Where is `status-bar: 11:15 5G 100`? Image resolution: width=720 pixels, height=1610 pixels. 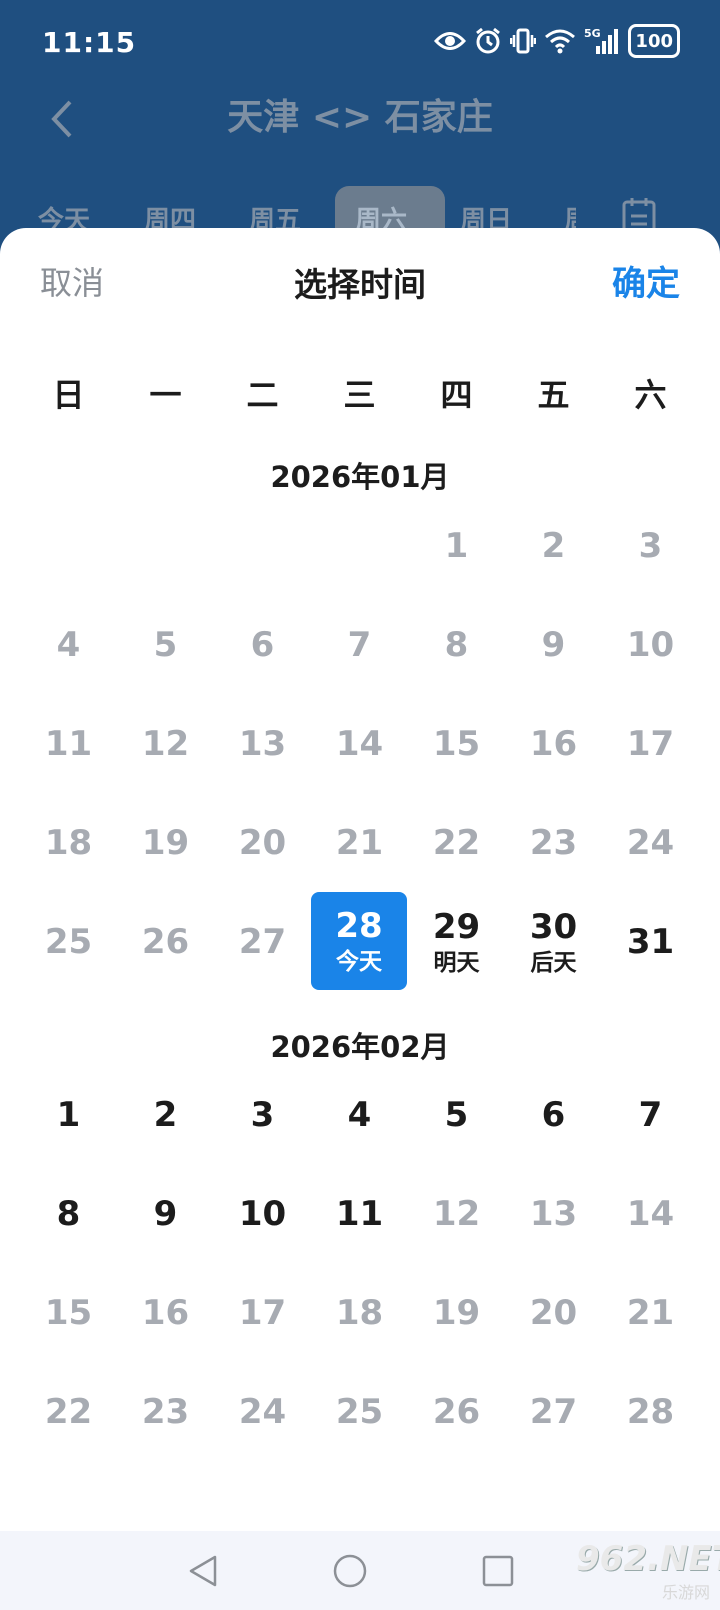 status-bar: 11:15 5G 100 is located at coordinates (360, 42).